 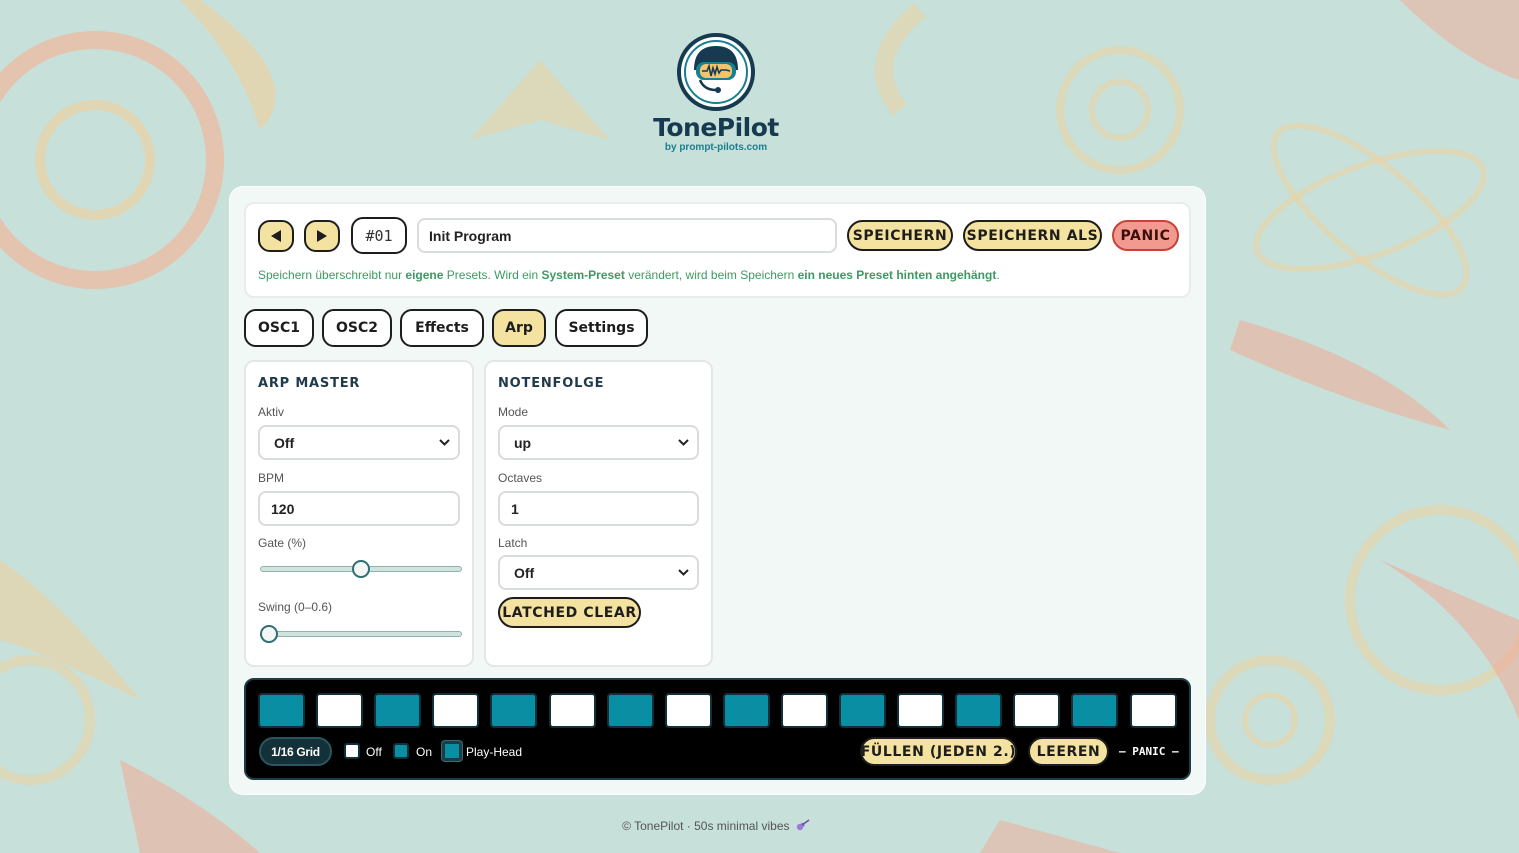 What do you see at coordinates (598, 572) in the screenshot?
I see `latch-select: Off` at bounding box center [598, 572].